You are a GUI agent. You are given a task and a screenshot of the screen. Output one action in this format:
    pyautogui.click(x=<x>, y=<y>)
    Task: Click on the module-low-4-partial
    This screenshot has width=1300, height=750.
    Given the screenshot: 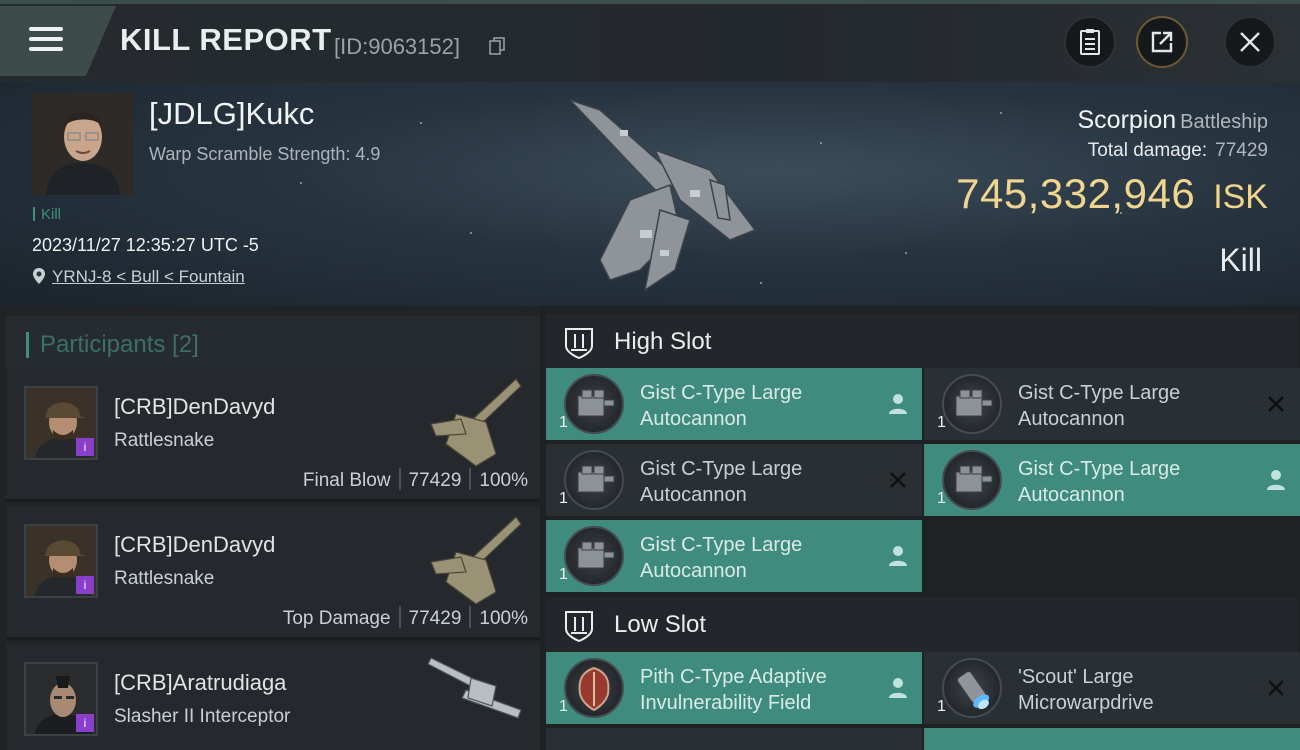 What is the action you would take?
    pyautogui.click(x=1112, y=739)
    